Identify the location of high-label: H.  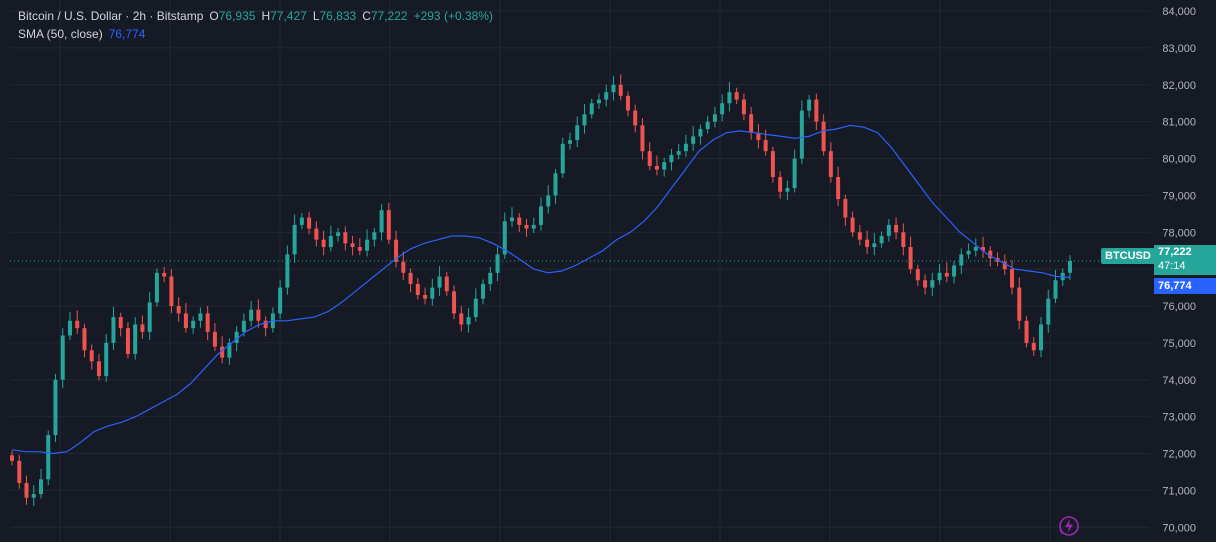
(266, 16).